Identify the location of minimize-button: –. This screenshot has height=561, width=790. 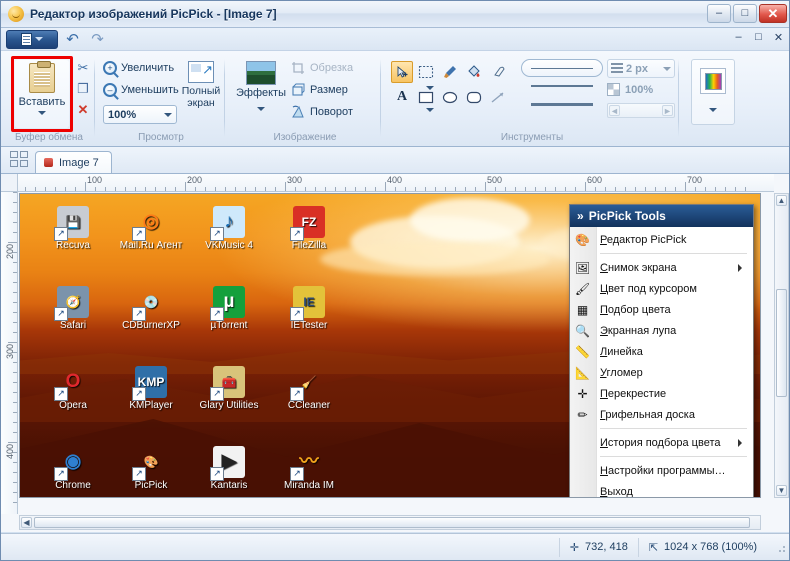
(719, 13).